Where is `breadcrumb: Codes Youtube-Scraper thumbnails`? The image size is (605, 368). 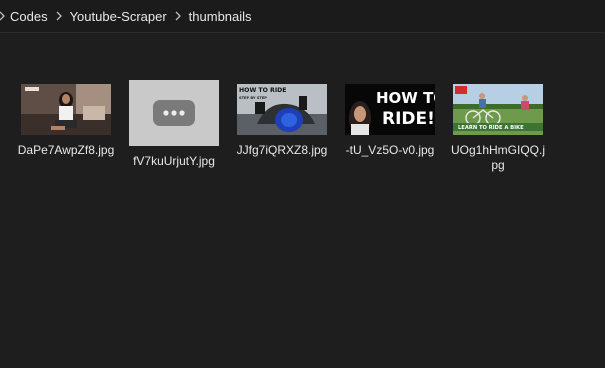
breadcrumb: Codes Youtube-Scraper thumbnails is located at coordinates (128, 16).